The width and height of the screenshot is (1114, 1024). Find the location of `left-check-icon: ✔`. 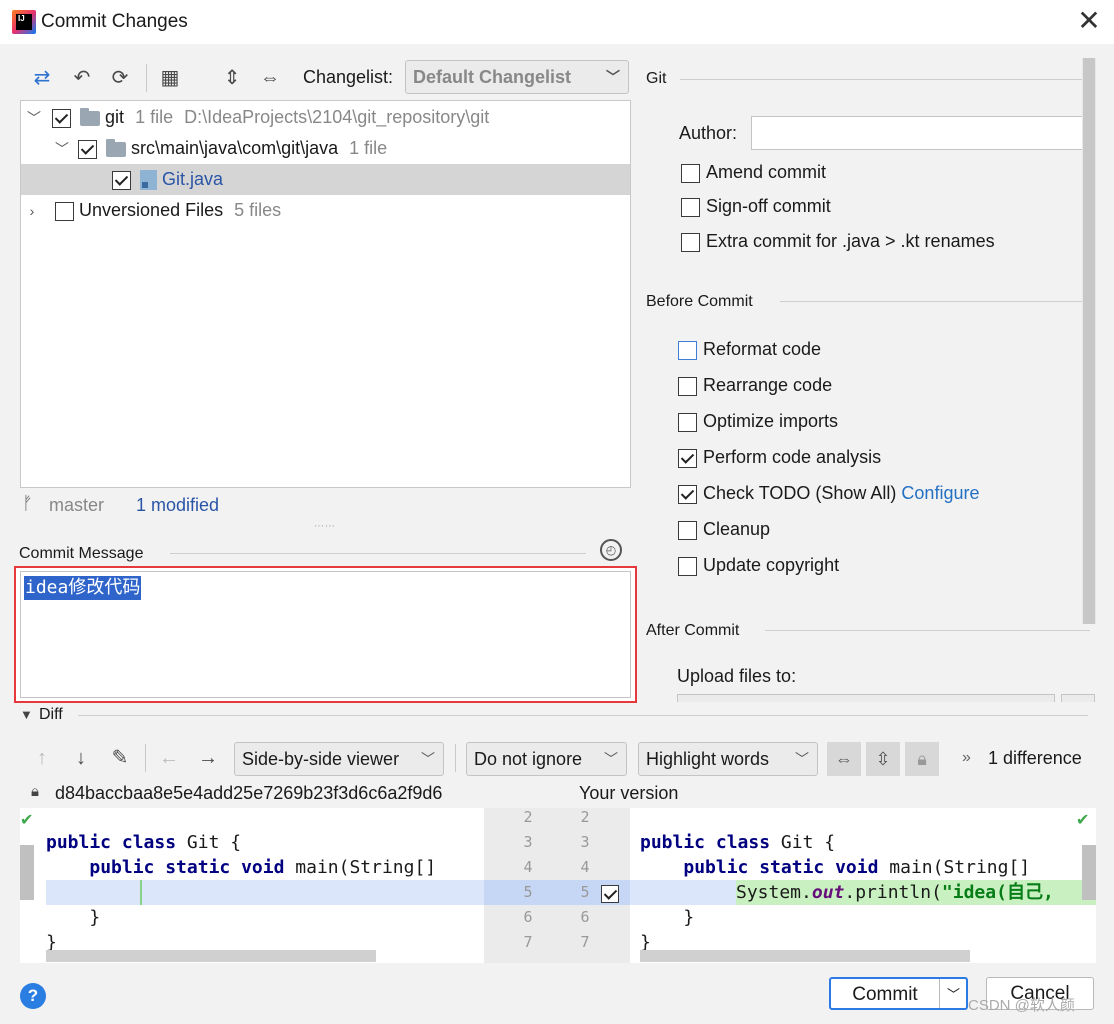

left-check-icon: ✔ is located at coordinates (27, 820).